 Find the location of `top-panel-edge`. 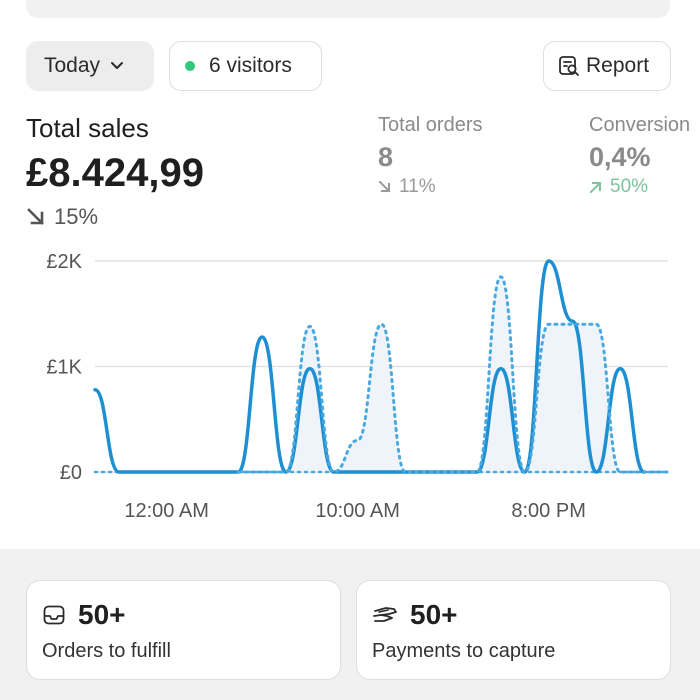

top-panel-edge is located at coordinates (348, 9).